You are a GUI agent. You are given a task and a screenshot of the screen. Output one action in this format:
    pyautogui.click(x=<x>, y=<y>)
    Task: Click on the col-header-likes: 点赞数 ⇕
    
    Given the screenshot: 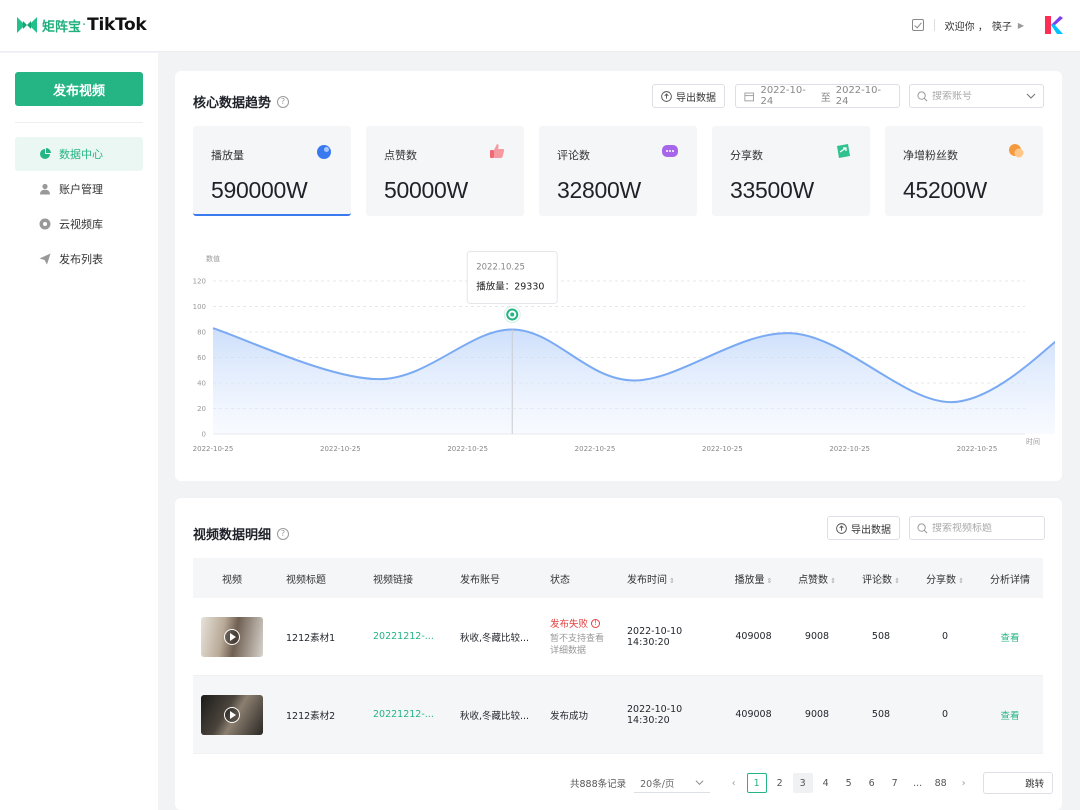 What is the action you would take?
    pyautogui.click(x=817, y=578)
    